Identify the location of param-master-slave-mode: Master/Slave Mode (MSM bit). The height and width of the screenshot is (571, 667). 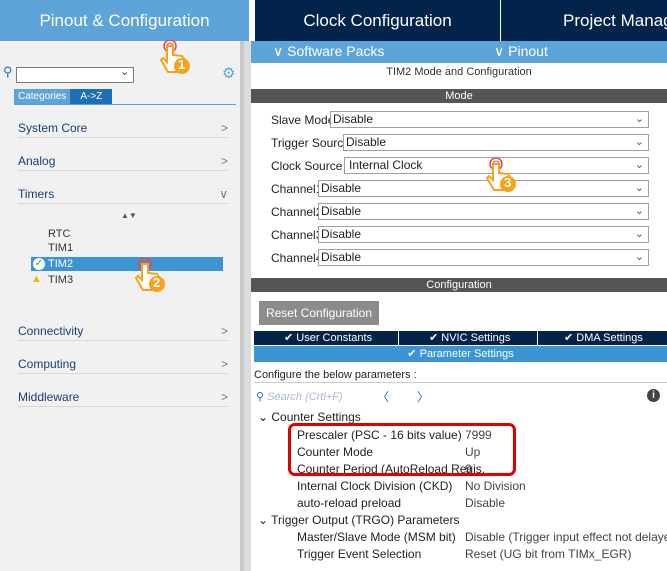
(376, 537).